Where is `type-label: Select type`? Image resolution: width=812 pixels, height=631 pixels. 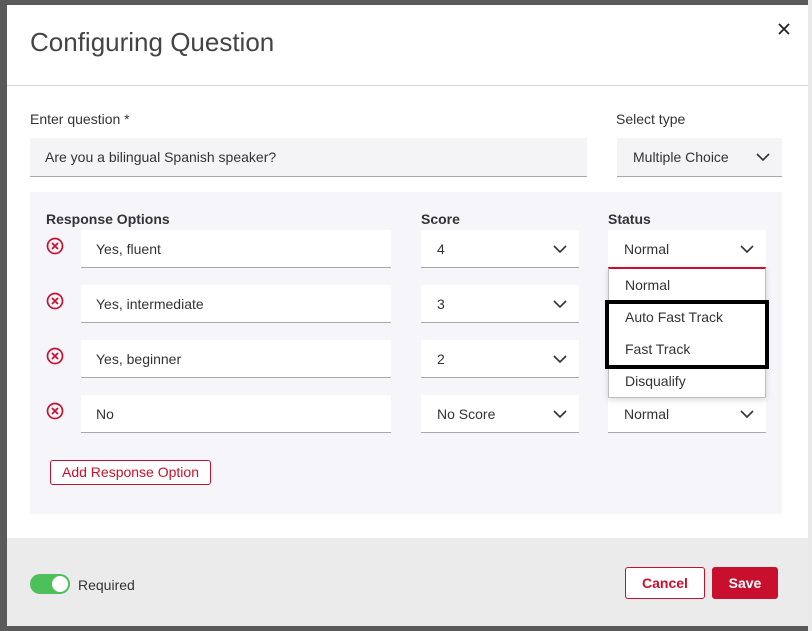
type-label: Select type is located at coordinates (651, 119).